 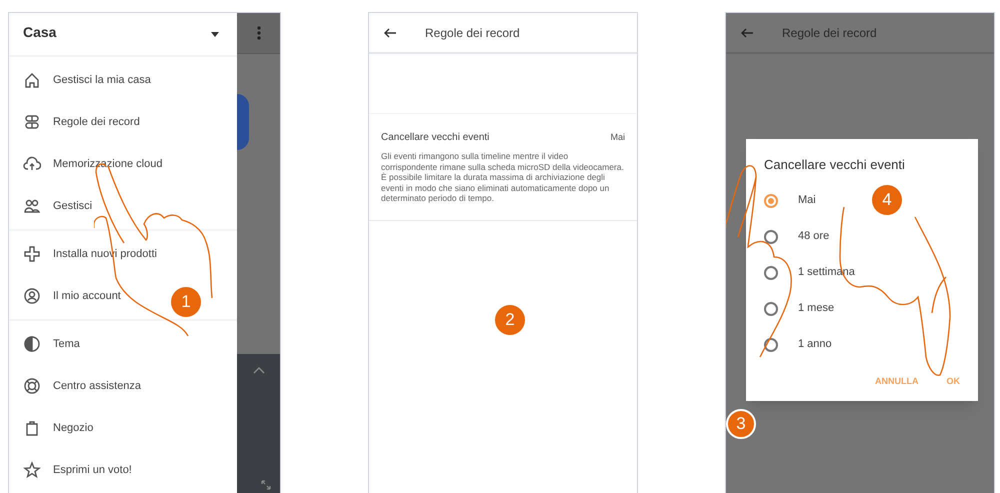 What do you see at coordinates (32, 164) in the screenshot?
I see `cloud-upload-icon` at bounding box center [32, 164].